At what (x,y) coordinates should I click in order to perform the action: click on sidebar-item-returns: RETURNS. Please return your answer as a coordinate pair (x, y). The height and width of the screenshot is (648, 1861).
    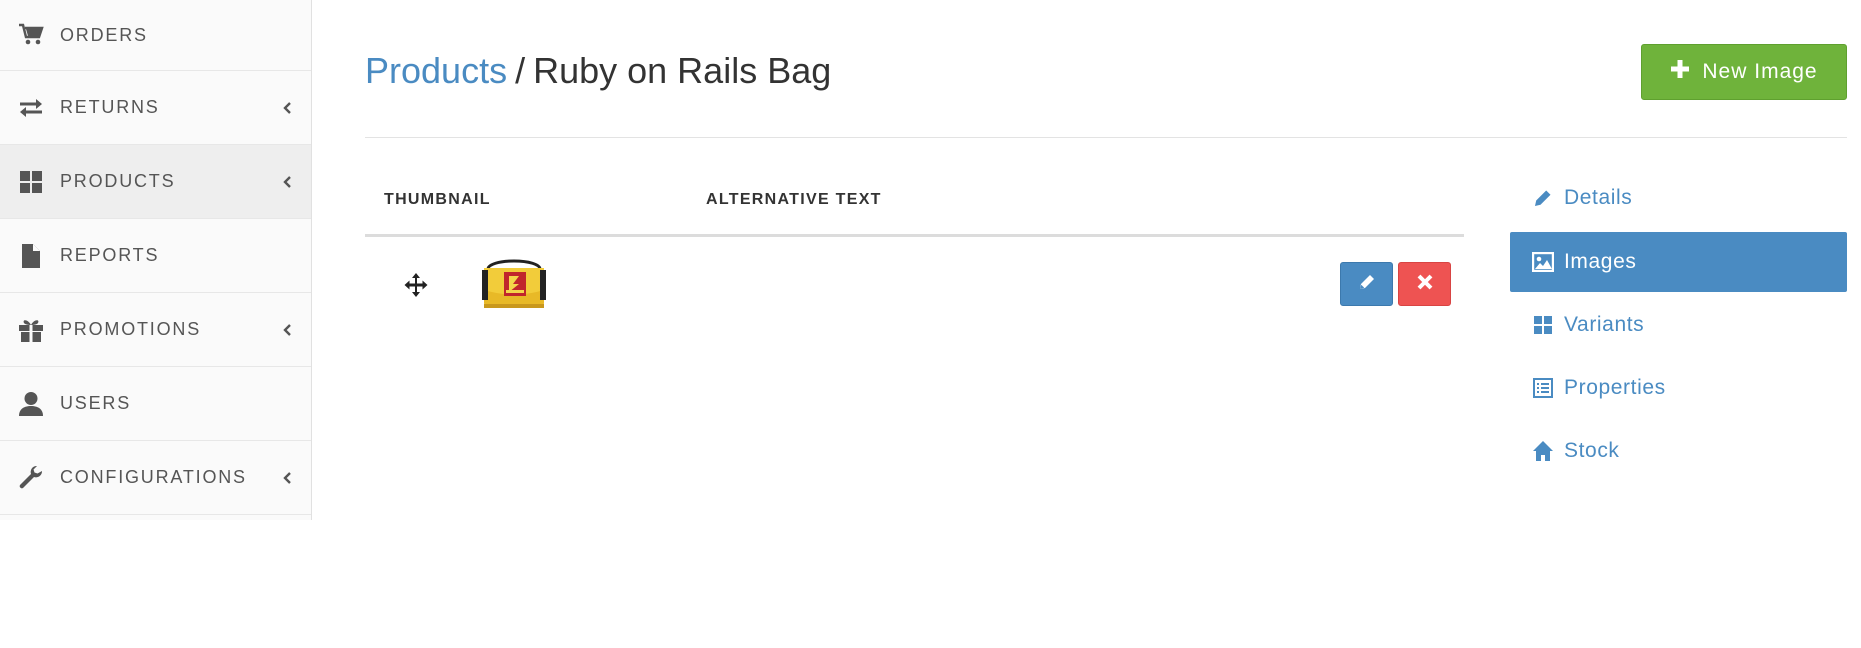
    Looking at the image, I should click on (155, 108).